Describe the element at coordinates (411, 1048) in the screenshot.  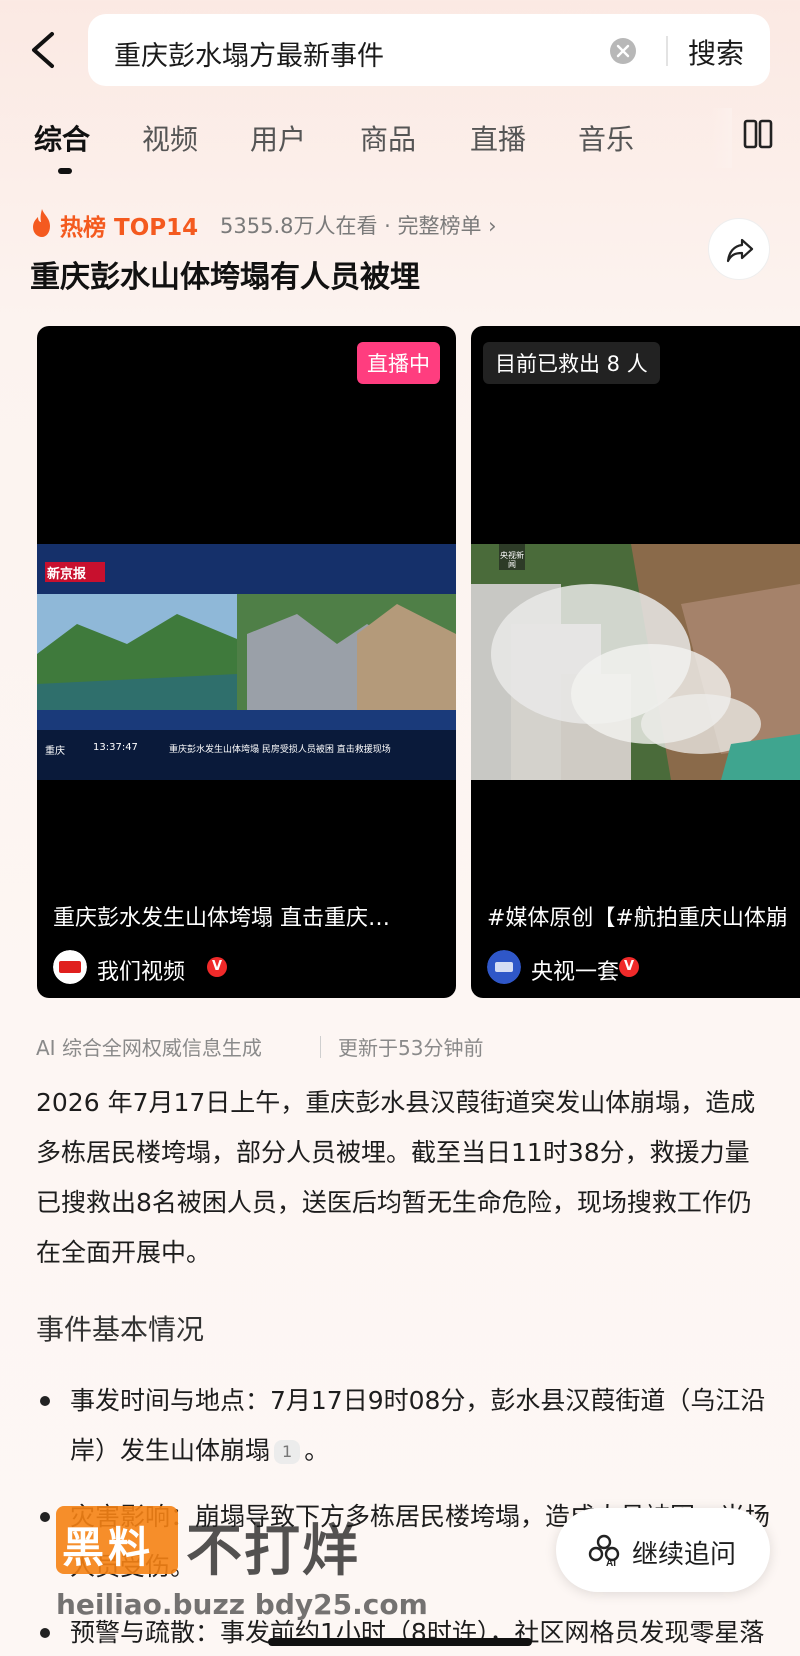
I see `ai-updated-label: 更新于53分钟前` at that location.